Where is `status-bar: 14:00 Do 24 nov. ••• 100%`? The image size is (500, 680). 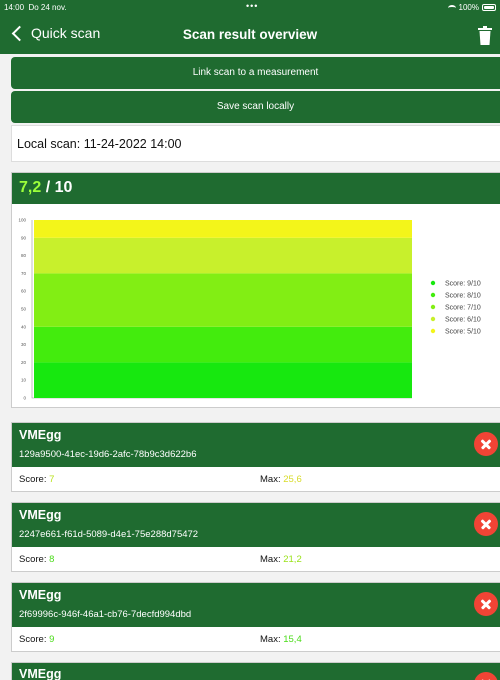
status-bar: 14:00 Do 24 nov. ••• 100% is located at coordinates (250, 8).